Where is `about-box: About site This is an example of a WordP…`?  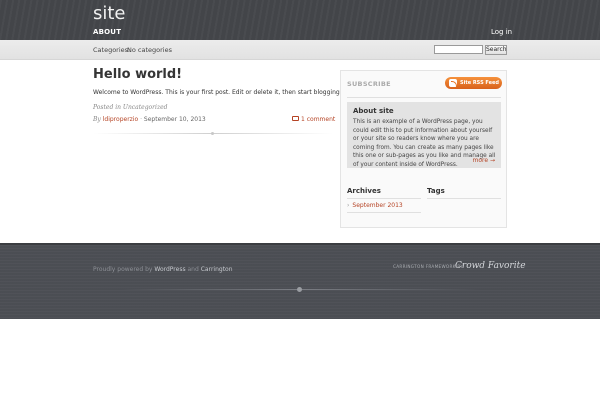 about-box: About site This is an example of a WordP… is located at coordinates (424, 135).